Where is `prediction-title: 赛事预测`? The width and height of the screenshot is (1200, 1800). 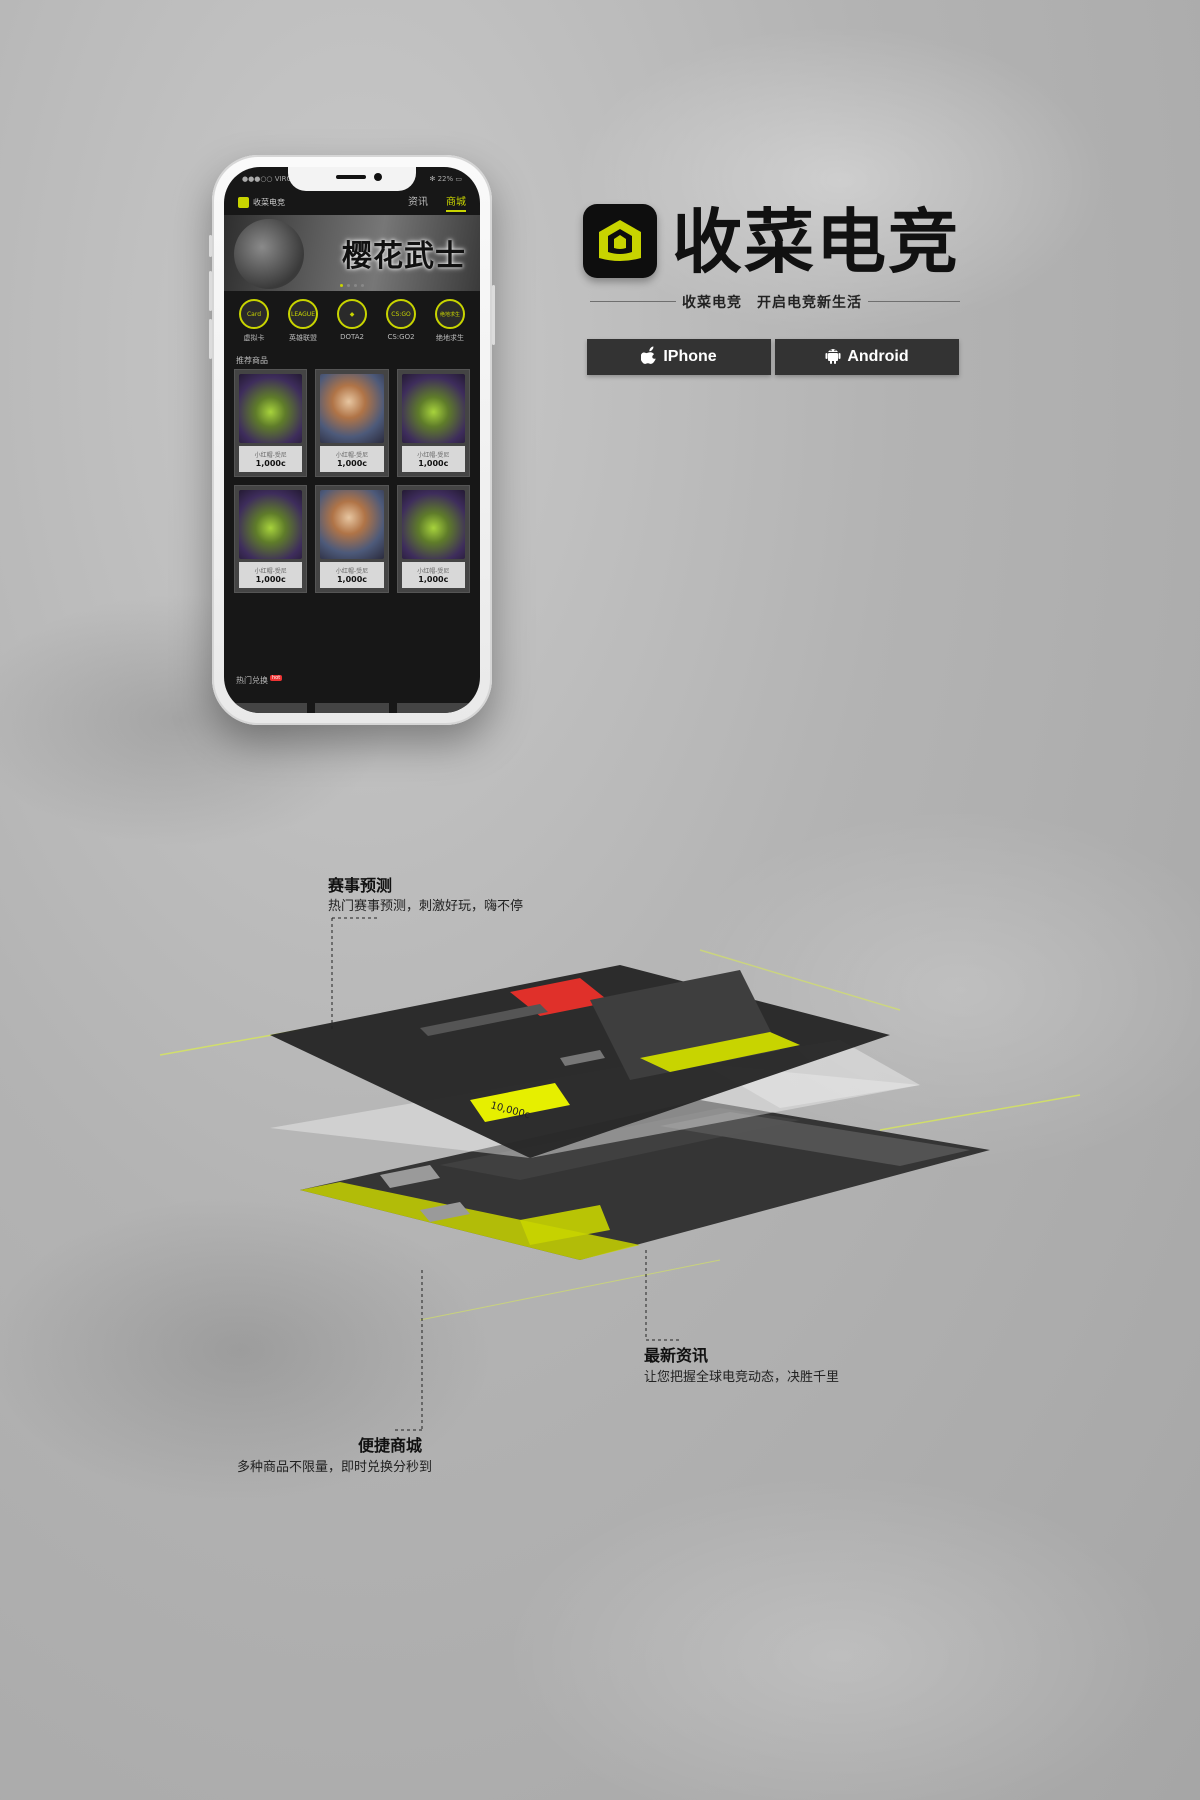
prediction-title: 赛事预测 is located at coordinates (360, 885).